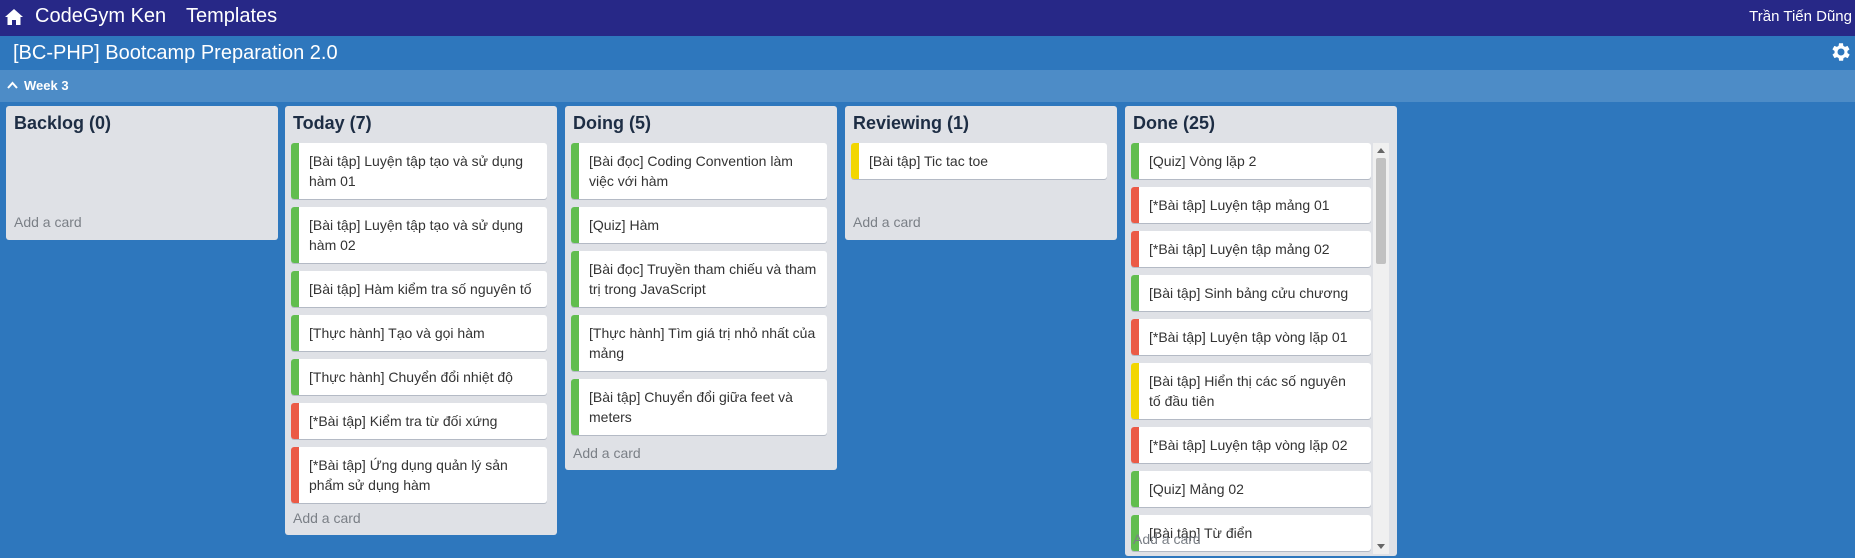 The image size is (1855, 558). I want to click on card: [*Bài tập] Kiểm tra từ đối xứng, so click(419, 421).